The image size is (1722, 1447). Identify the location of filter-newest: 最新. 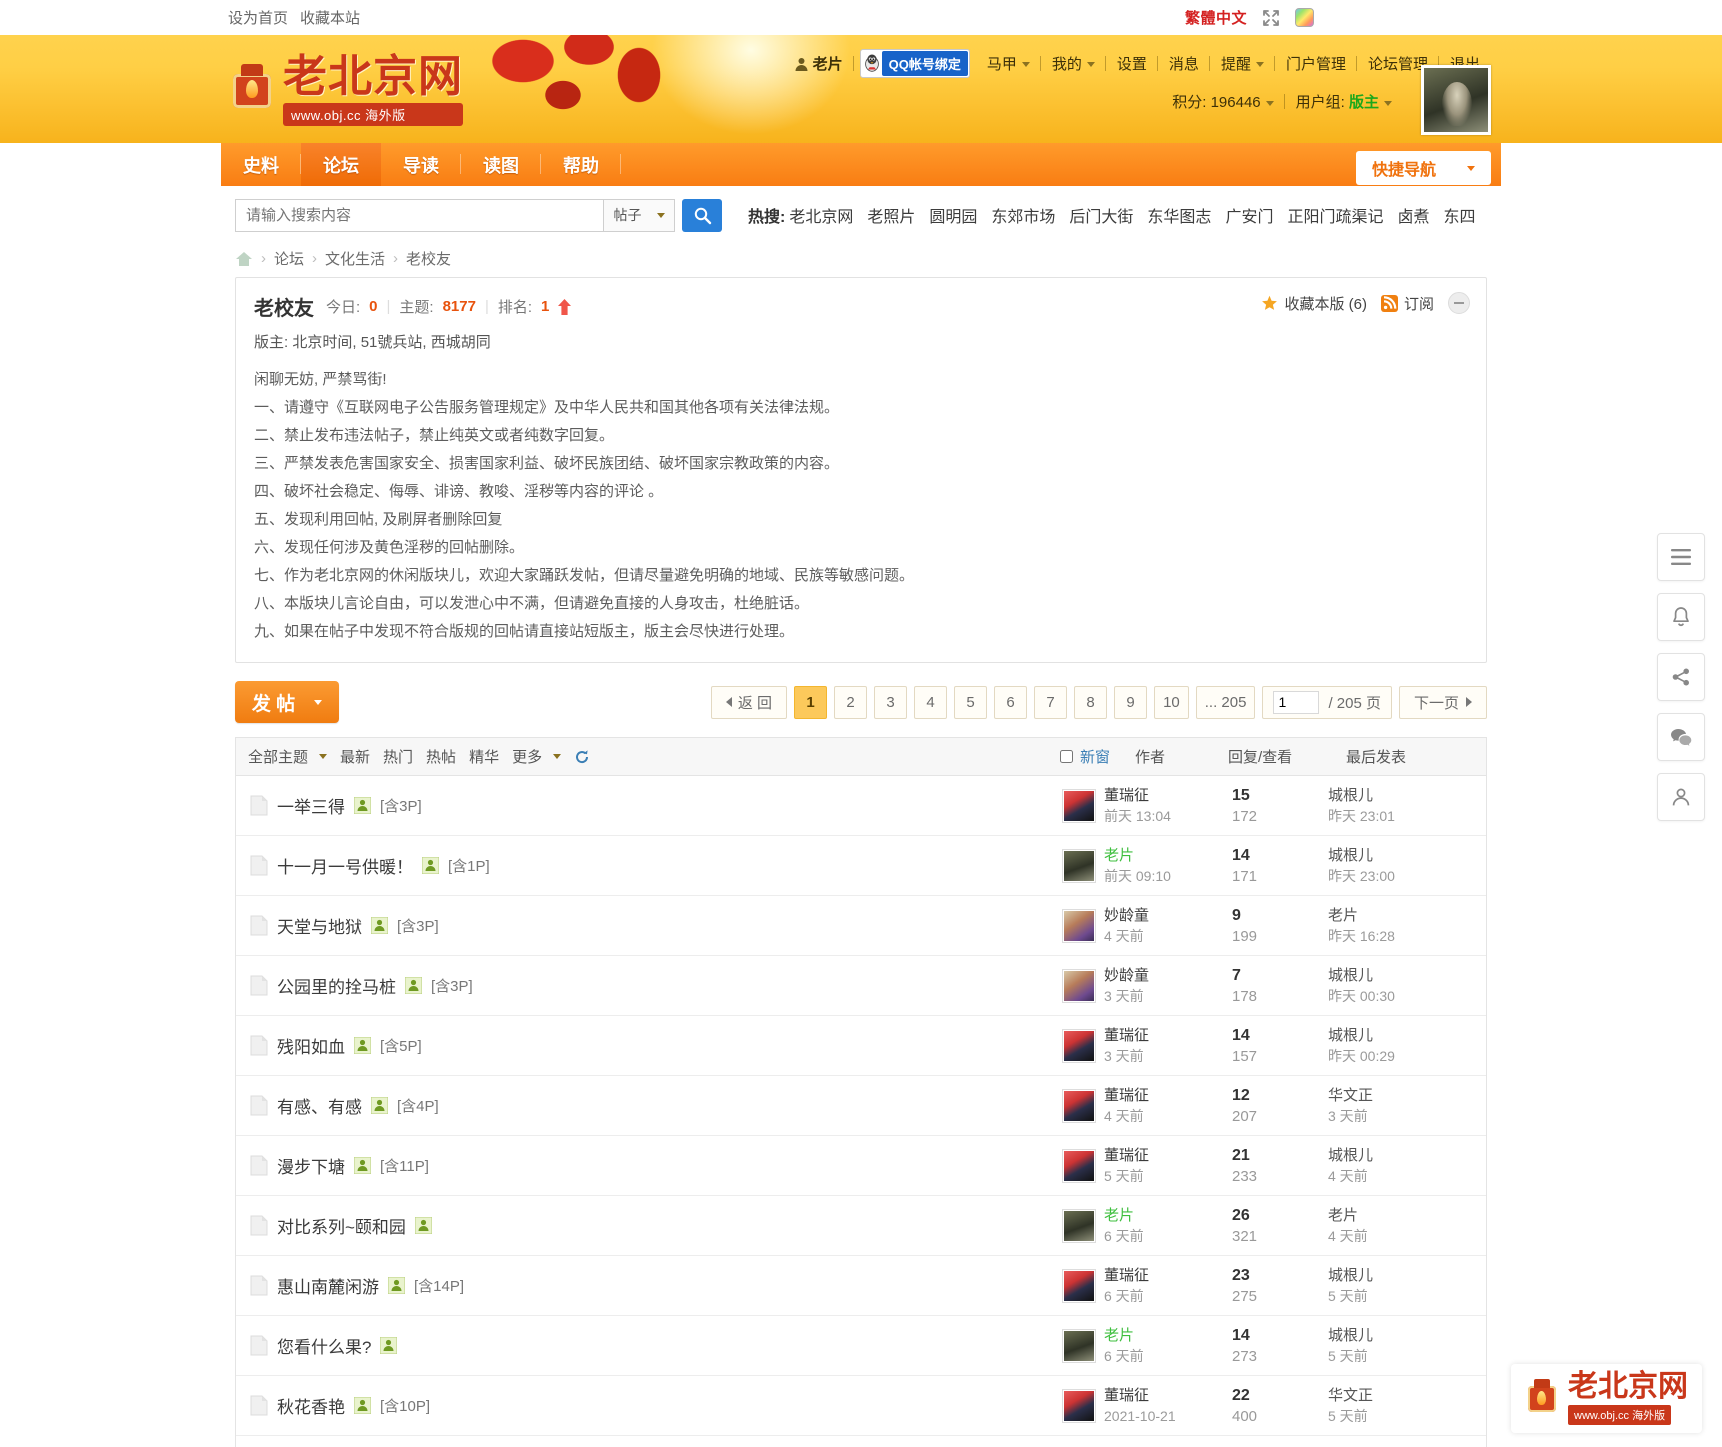
(355, 756).